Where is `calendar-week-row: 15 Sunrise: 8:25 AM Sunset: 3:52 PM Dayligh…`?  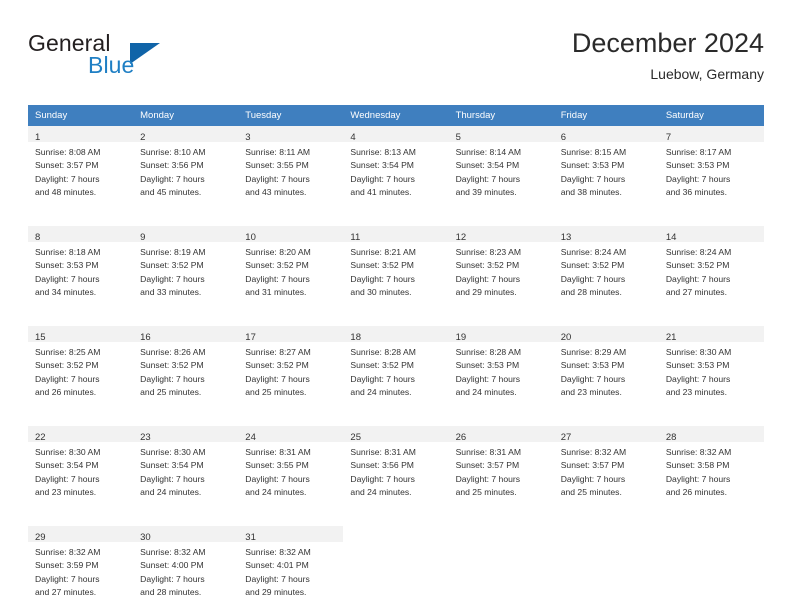 calendar-week-row: 15 Sunrise: 8:25 AM Sunset: 3:52 PM Dayligh… is located at coordinates (396, 371).